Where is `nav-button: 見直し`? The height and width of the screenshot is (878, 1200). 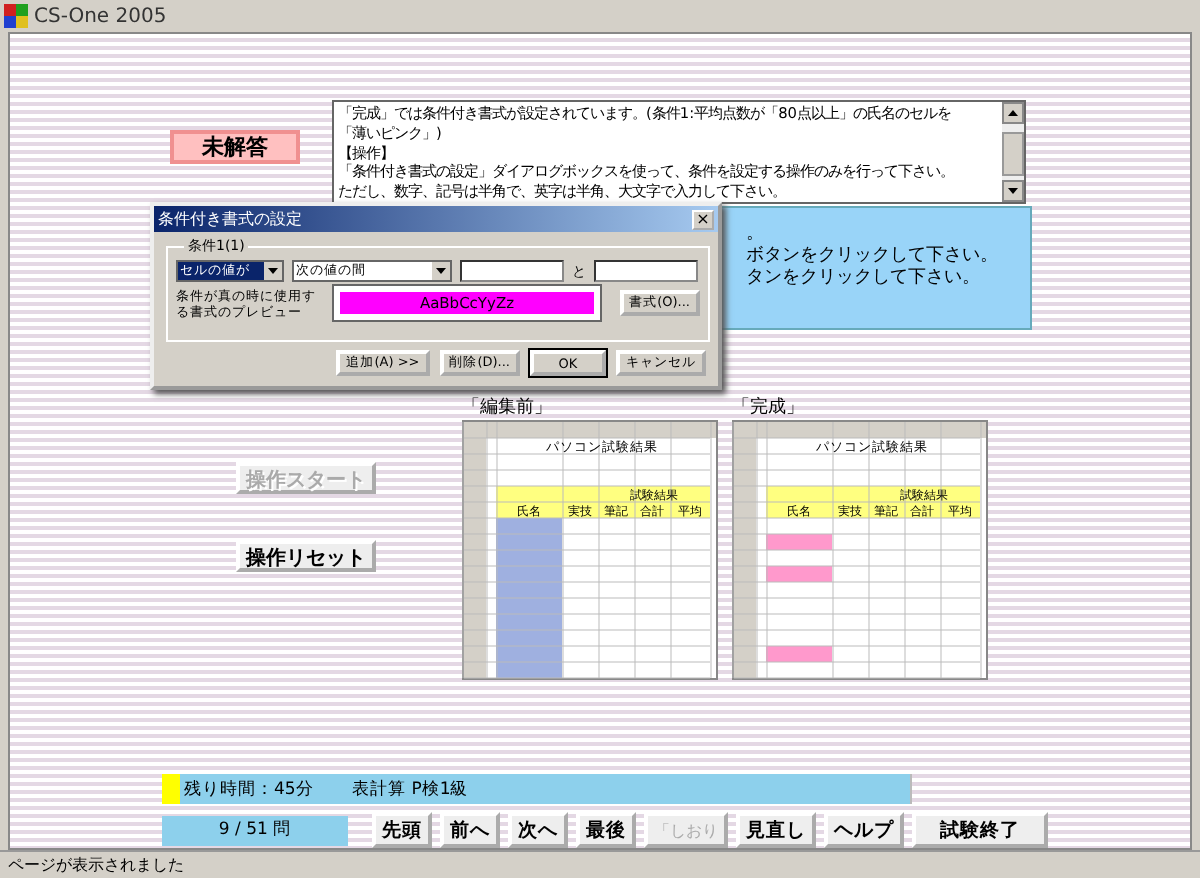
nav-button: 見直し is located at coordinates (776, 830).